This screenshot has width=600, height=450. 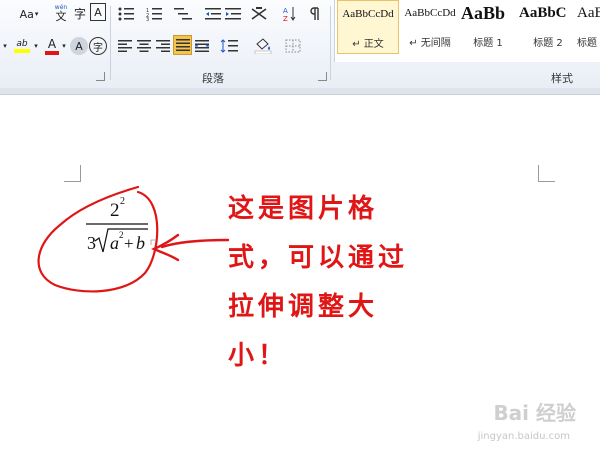 What do you see at coordinates (368, 27) in the screenshot?
I see `style-normal: AaBbCcDd ↵ 正文` at bounding box center [368, 27].